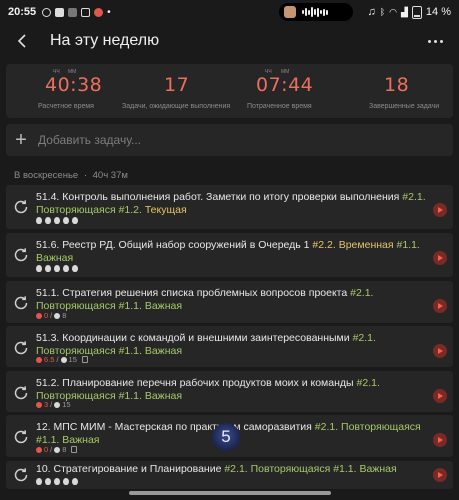 This screenshot has height=500, width=459. What do you see at coordinates (129, 469) in the screenshot?
I see `task-title-text: 10. Стратегирование и Планирование` at bounding box center [129, 469].